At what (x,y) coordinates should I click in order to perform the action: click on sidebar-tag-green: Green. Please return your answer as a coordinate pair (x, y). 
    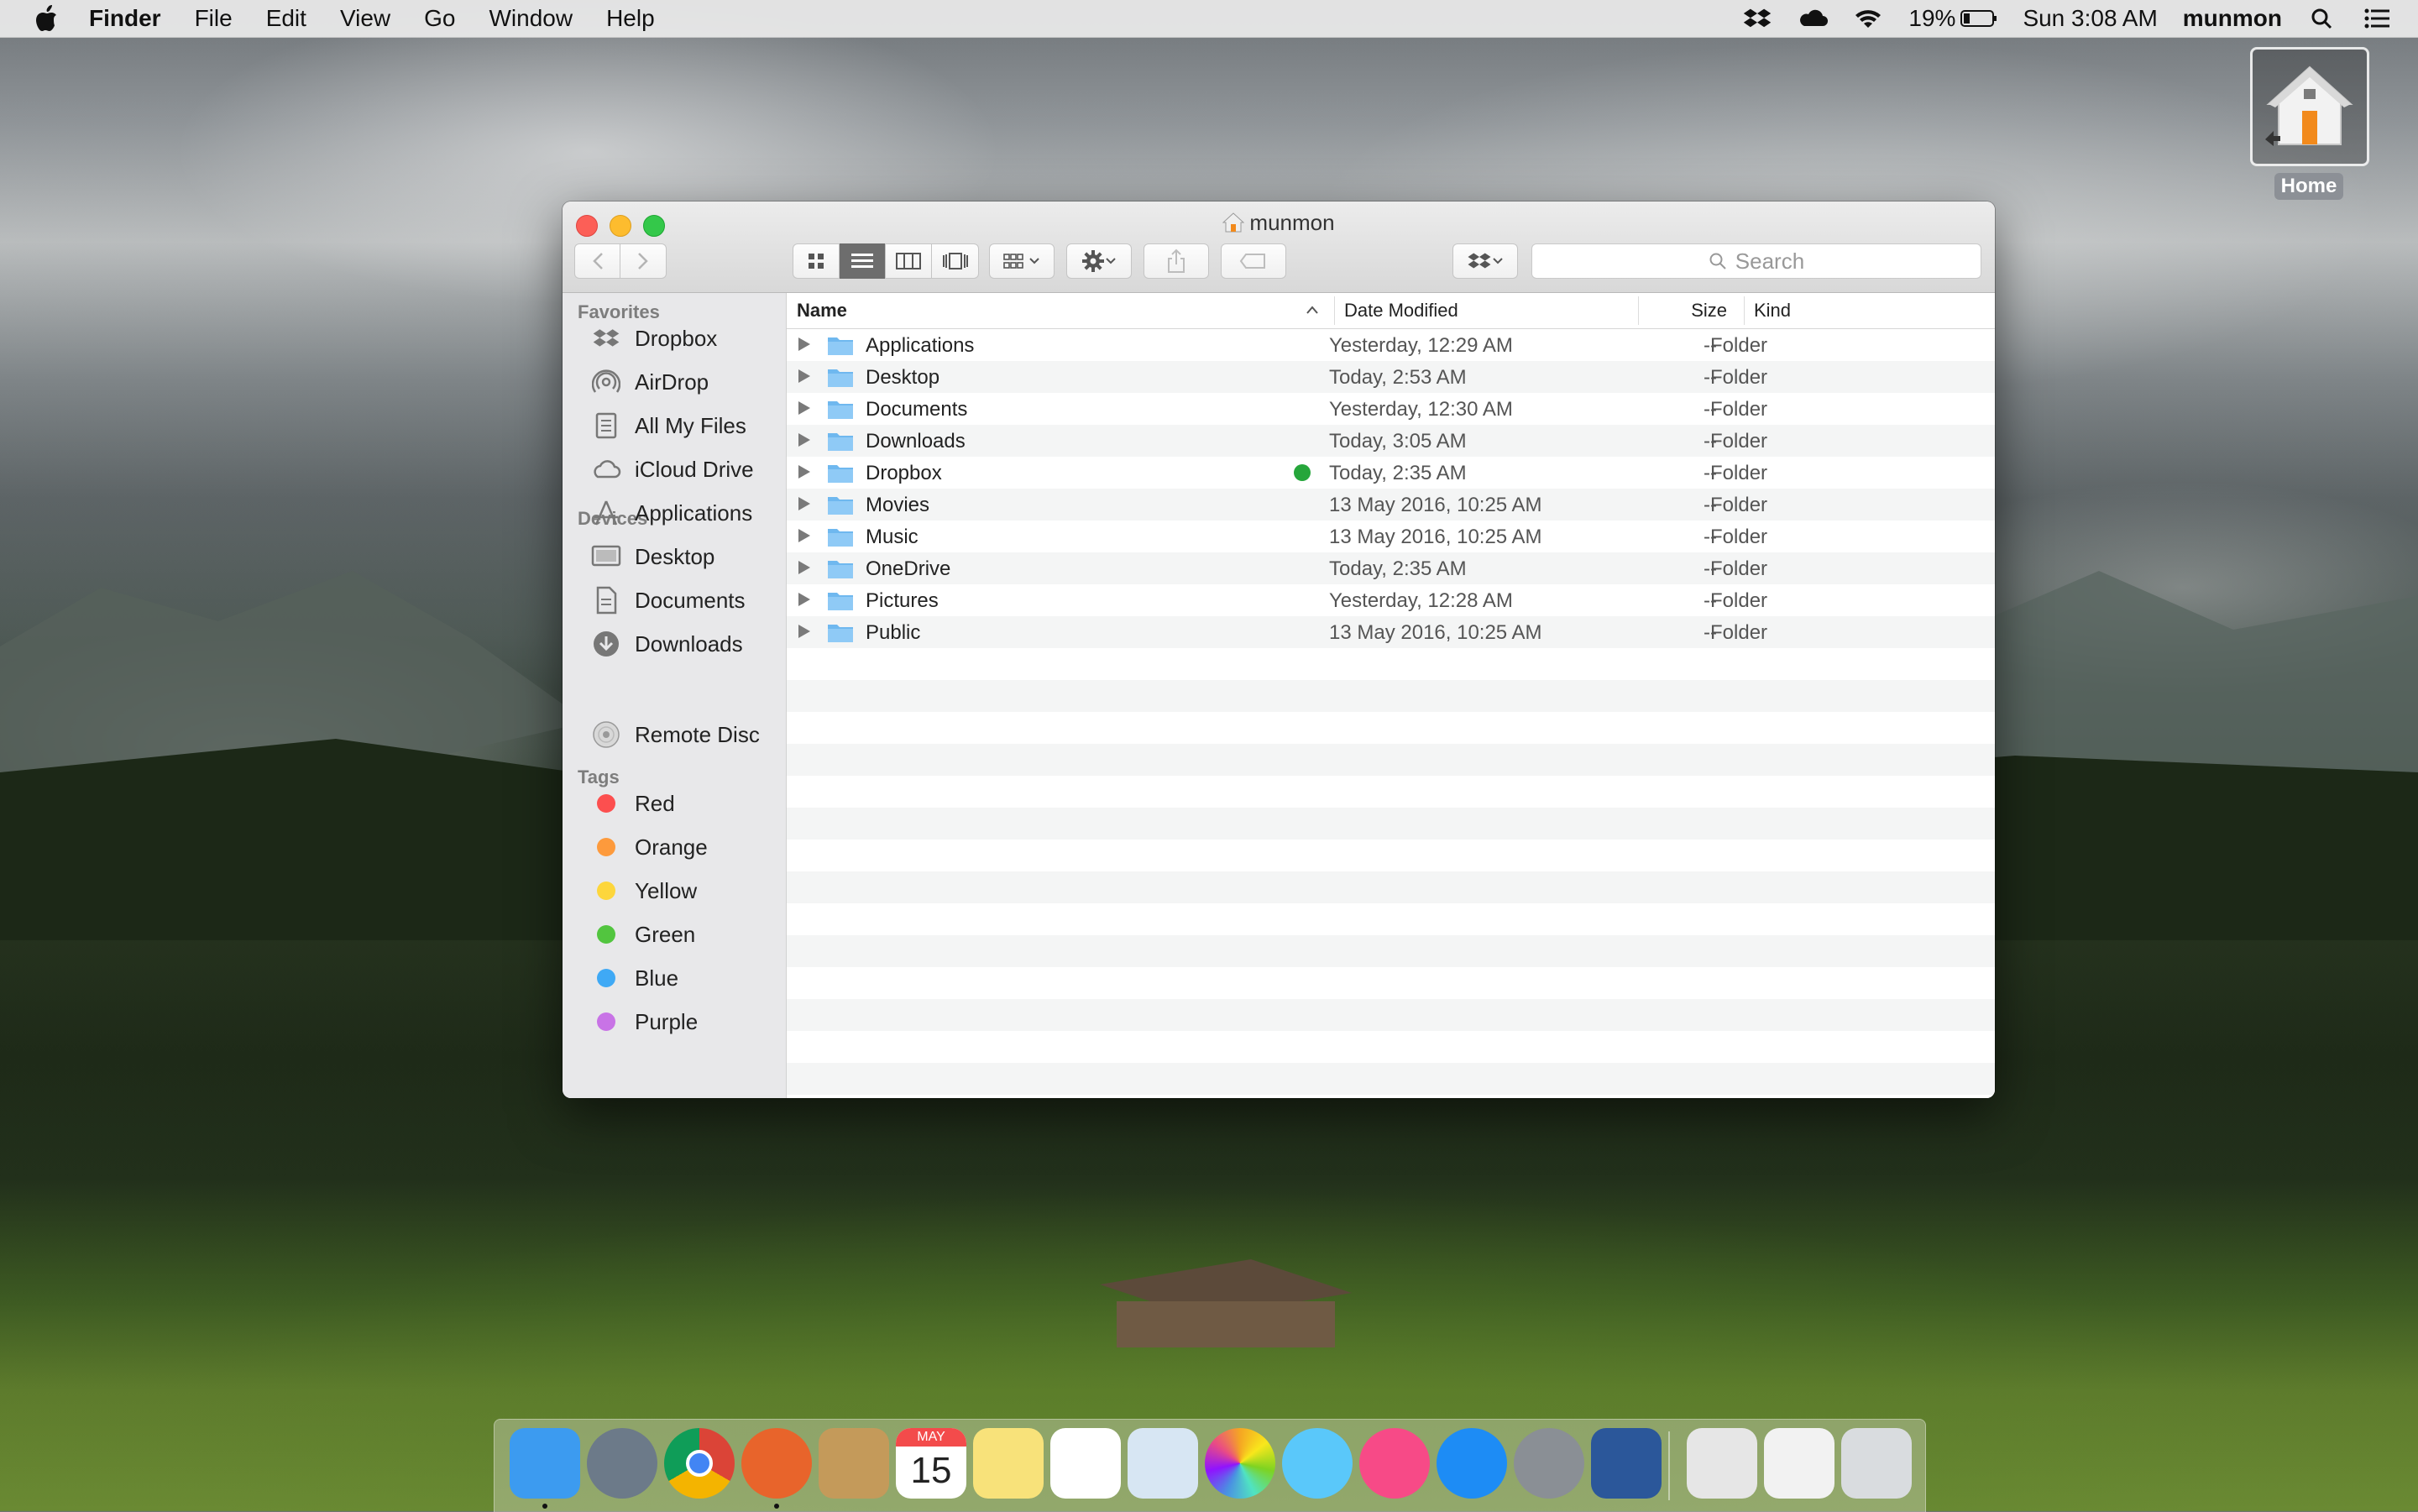
    Looking at the image, I should click on (643, 934).